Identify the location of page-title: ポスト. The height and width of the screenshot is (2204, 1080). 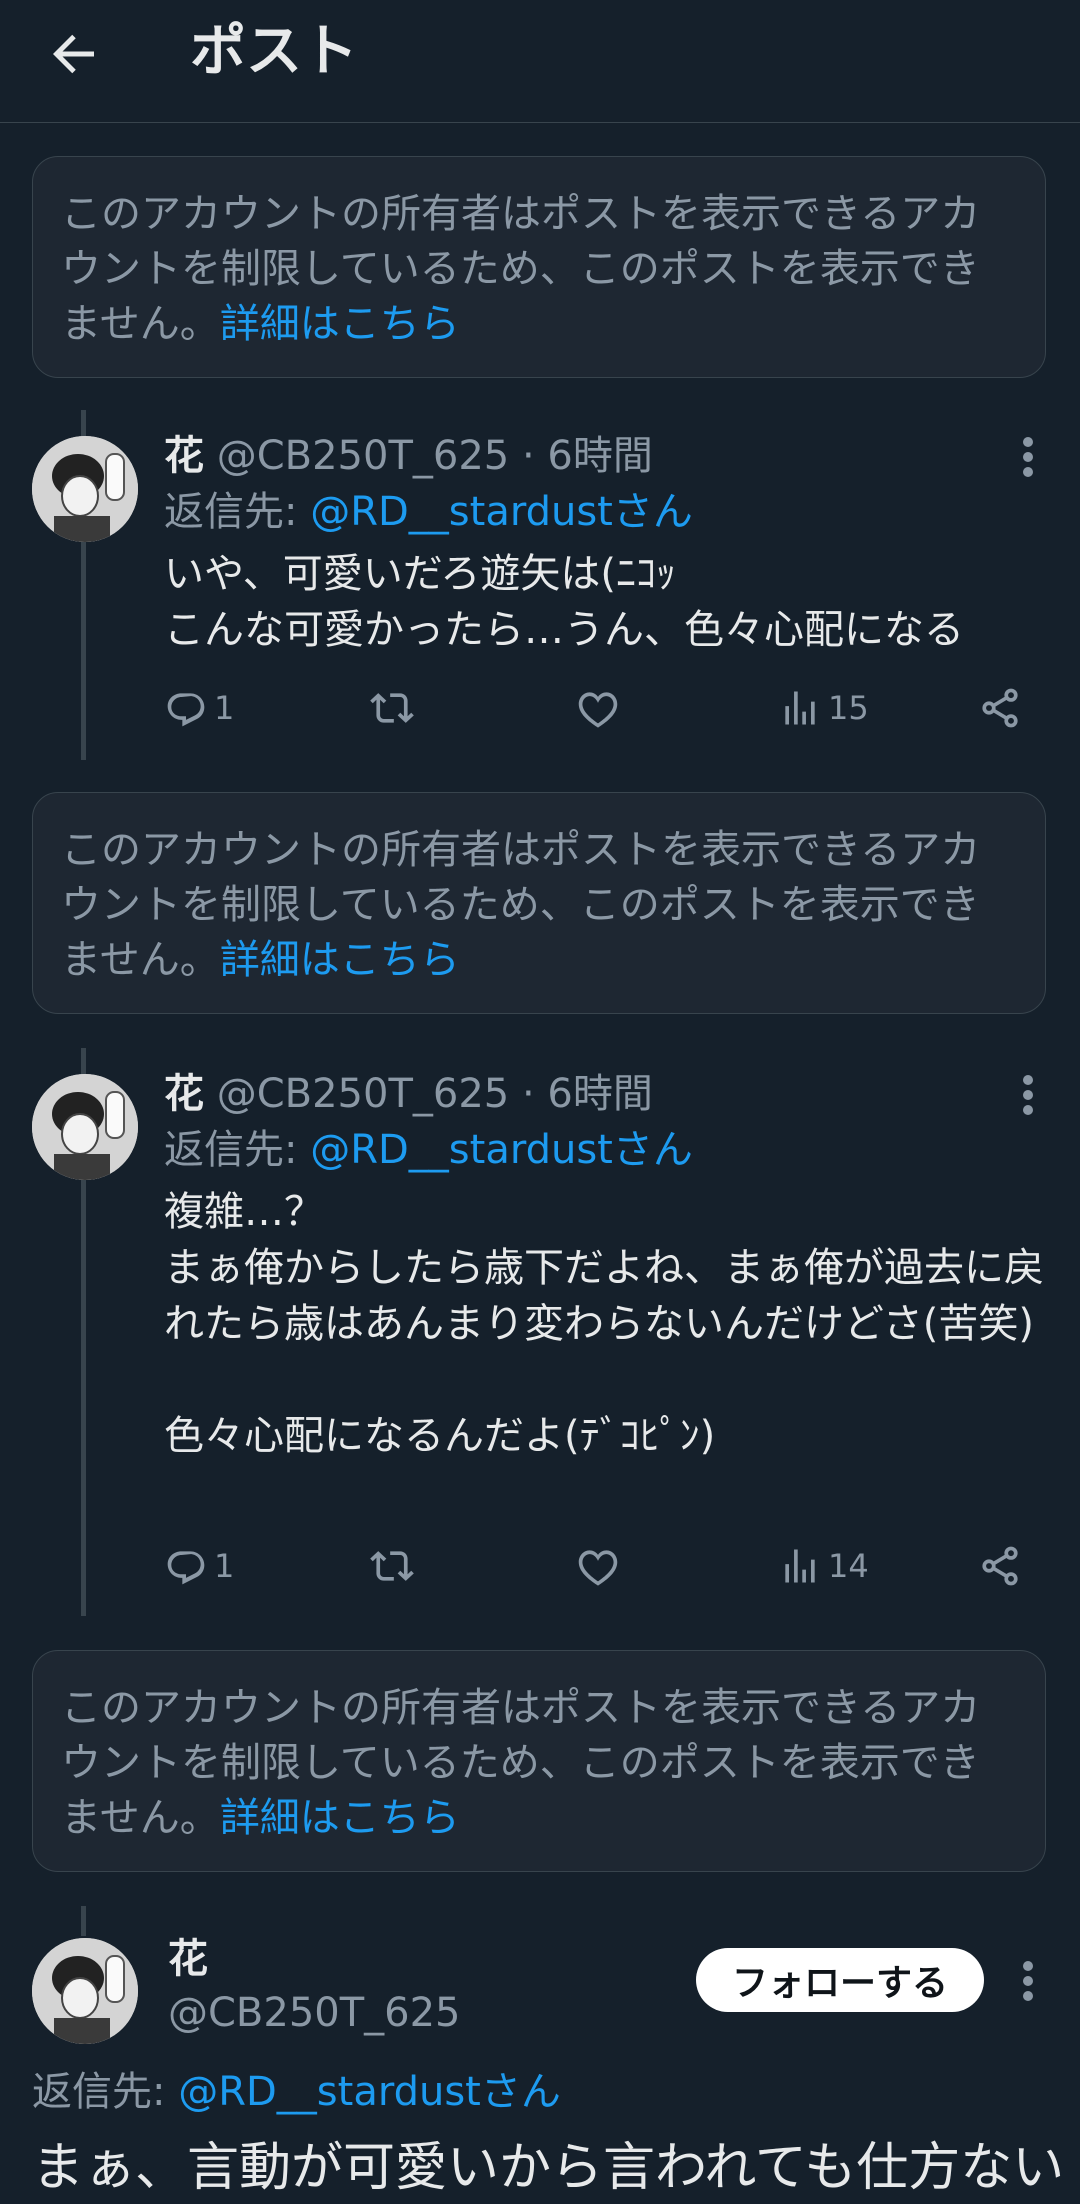
(274, 51).